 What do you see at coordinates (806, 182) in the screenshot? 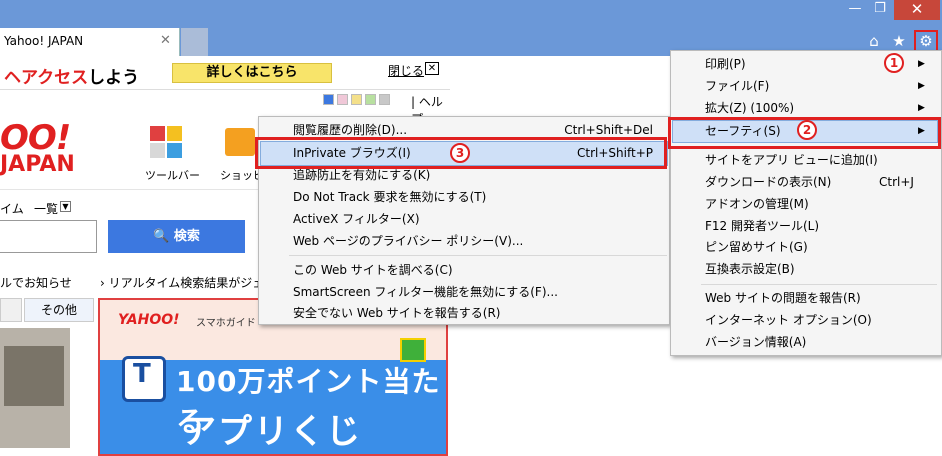
I see `menu-item-downloads: ダウンロードの表示(N) Ctrl+J` at bounding box center [806, 182].